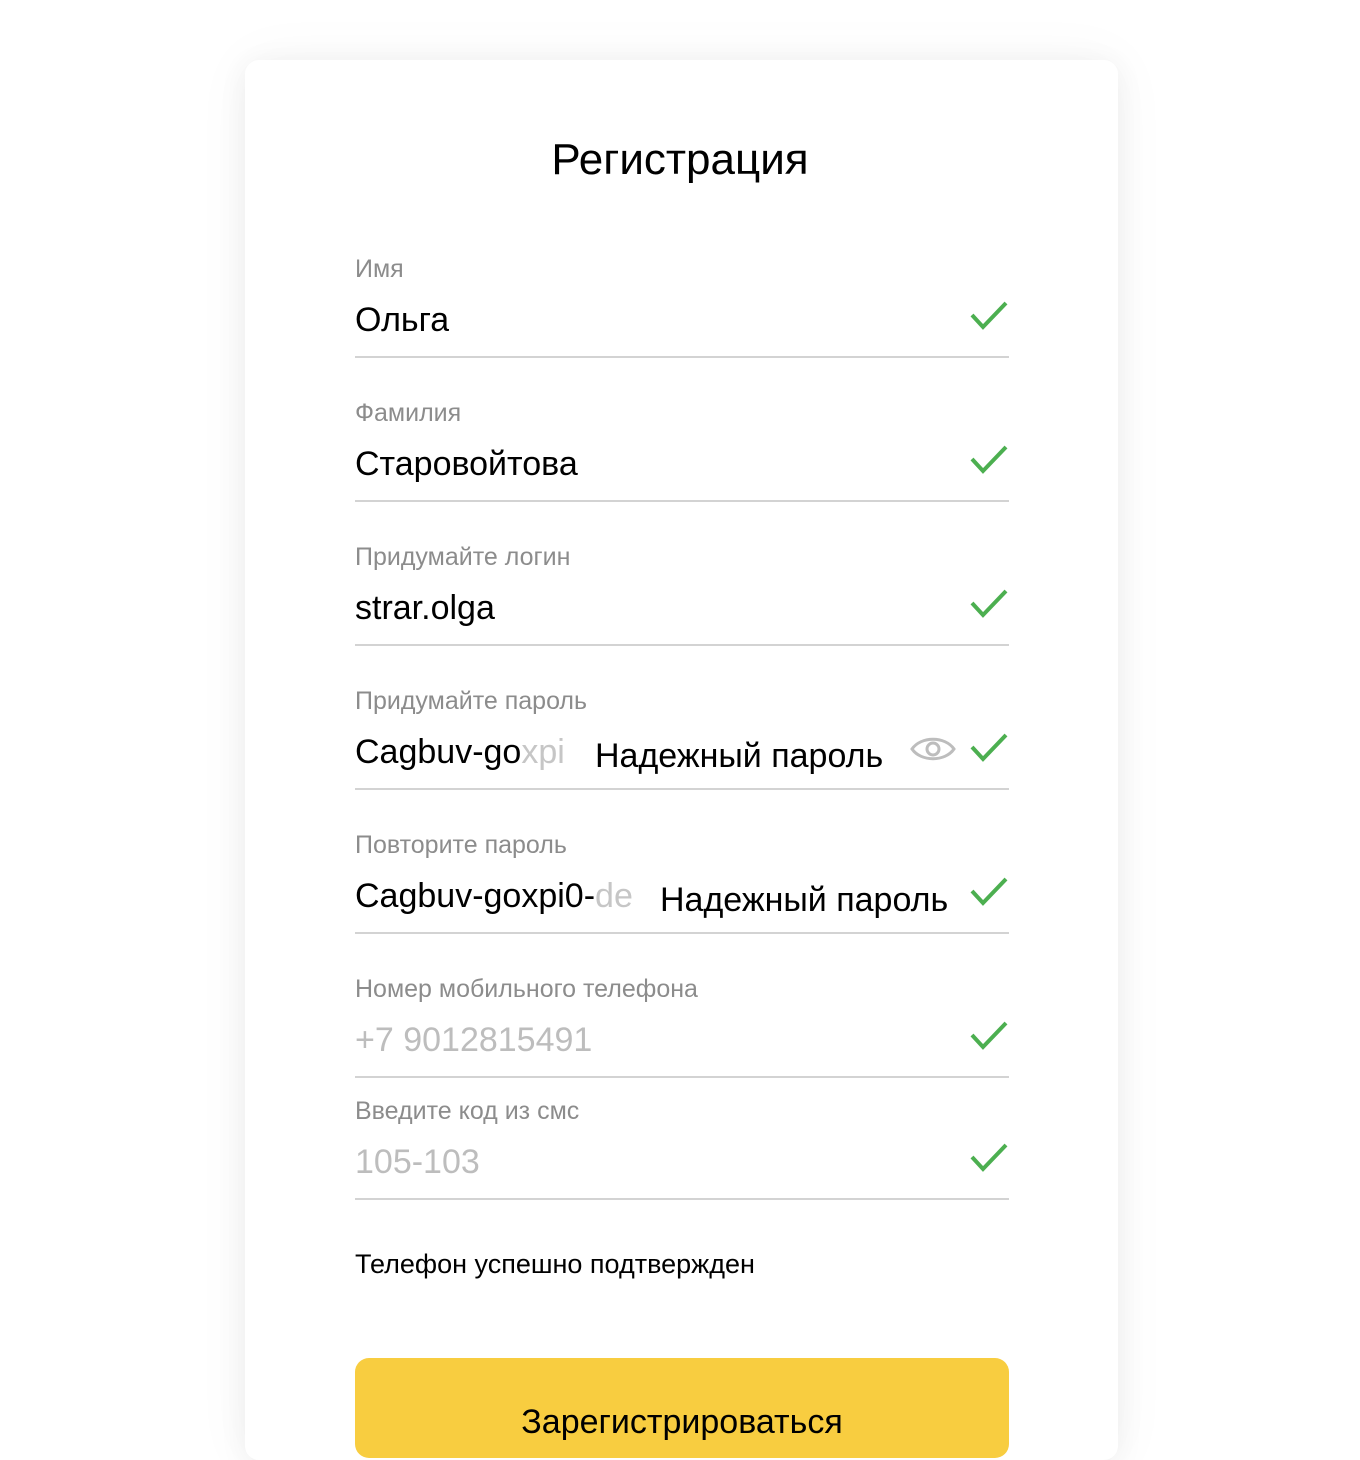  I want to click on login-field: Придумайте логин strar.olga, so click(682, 594).